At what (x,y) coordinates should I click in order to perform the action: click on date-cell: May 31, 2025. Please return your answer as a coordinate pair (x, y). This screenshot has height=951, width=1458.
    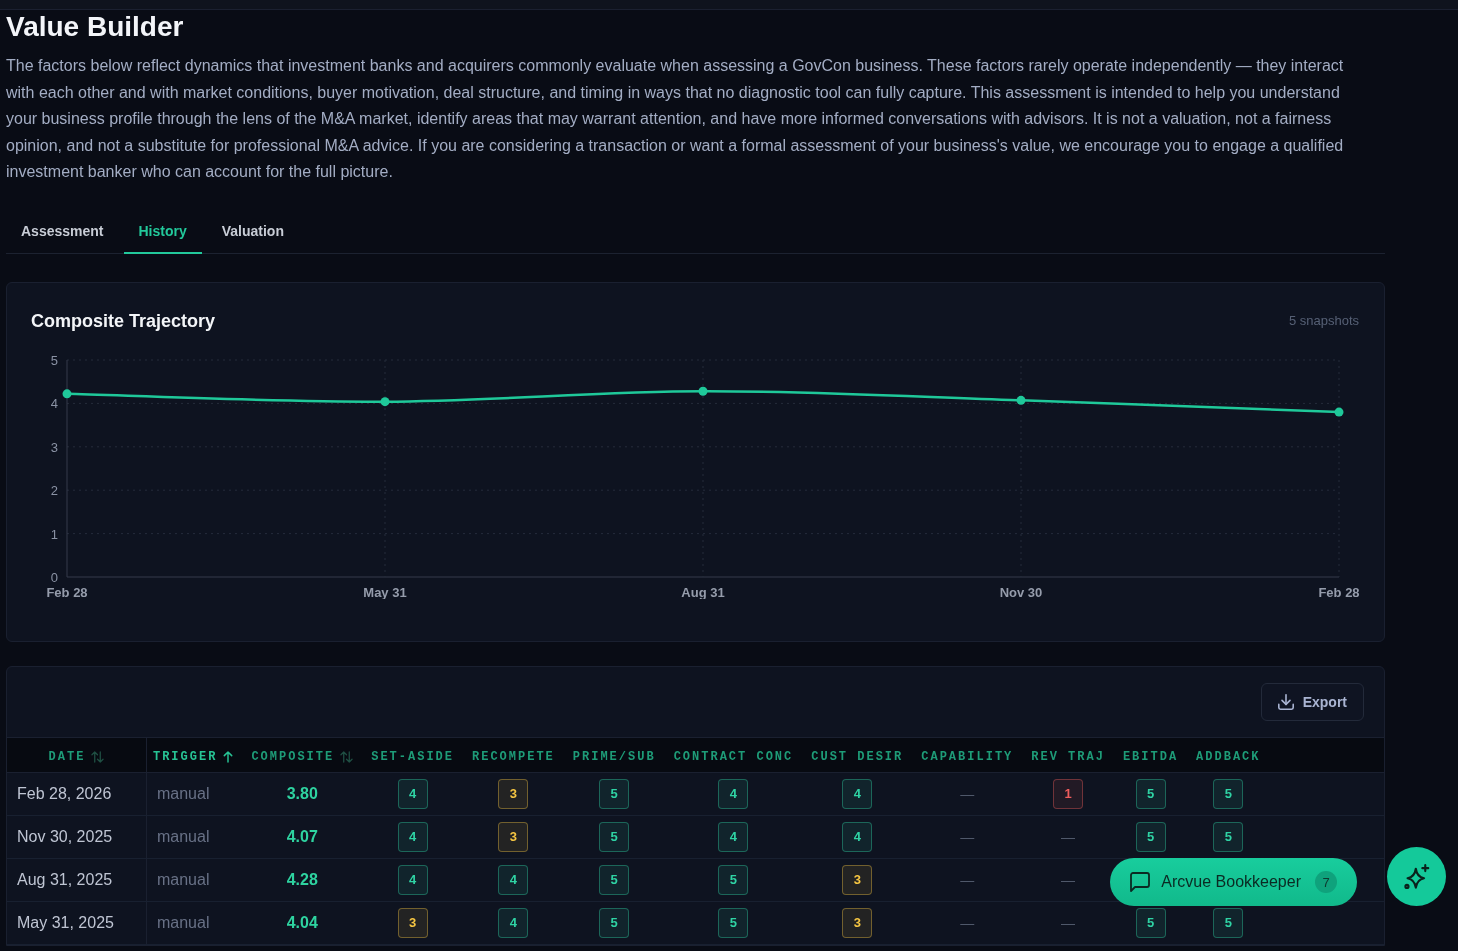
    Looking at the image, I should click on (77, 922).